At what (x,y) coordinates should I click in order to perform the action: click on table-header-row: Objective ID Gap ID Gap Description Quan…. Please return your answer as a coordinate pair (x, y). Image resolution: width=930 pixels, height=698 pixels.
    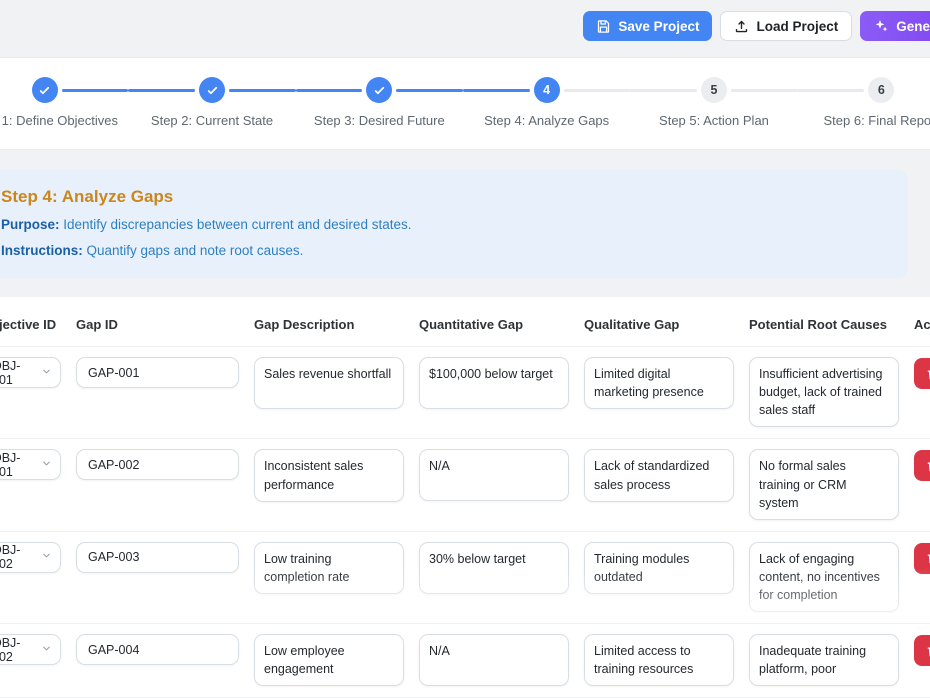
    Looking at the image, I should click on (465, 328).